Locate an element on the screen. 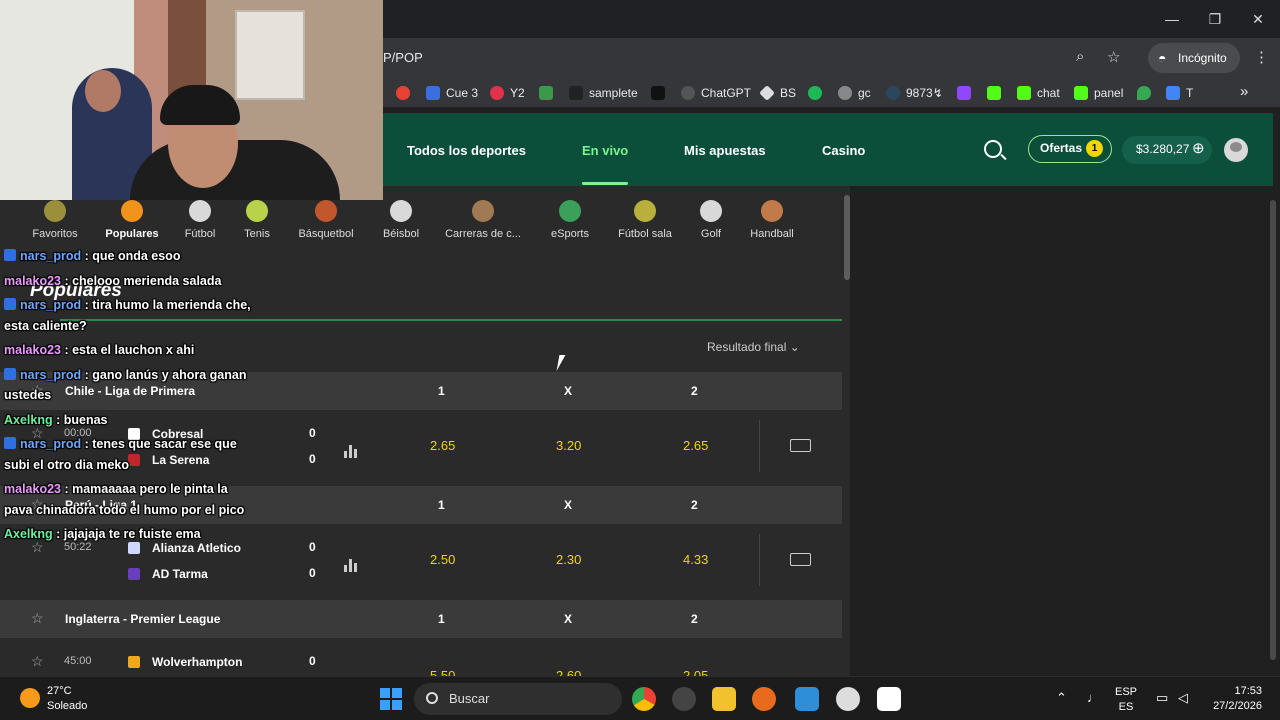 The image size is (1280, 720). browser-menu-icon: ⋮ is located at coordinates (1261, 57).